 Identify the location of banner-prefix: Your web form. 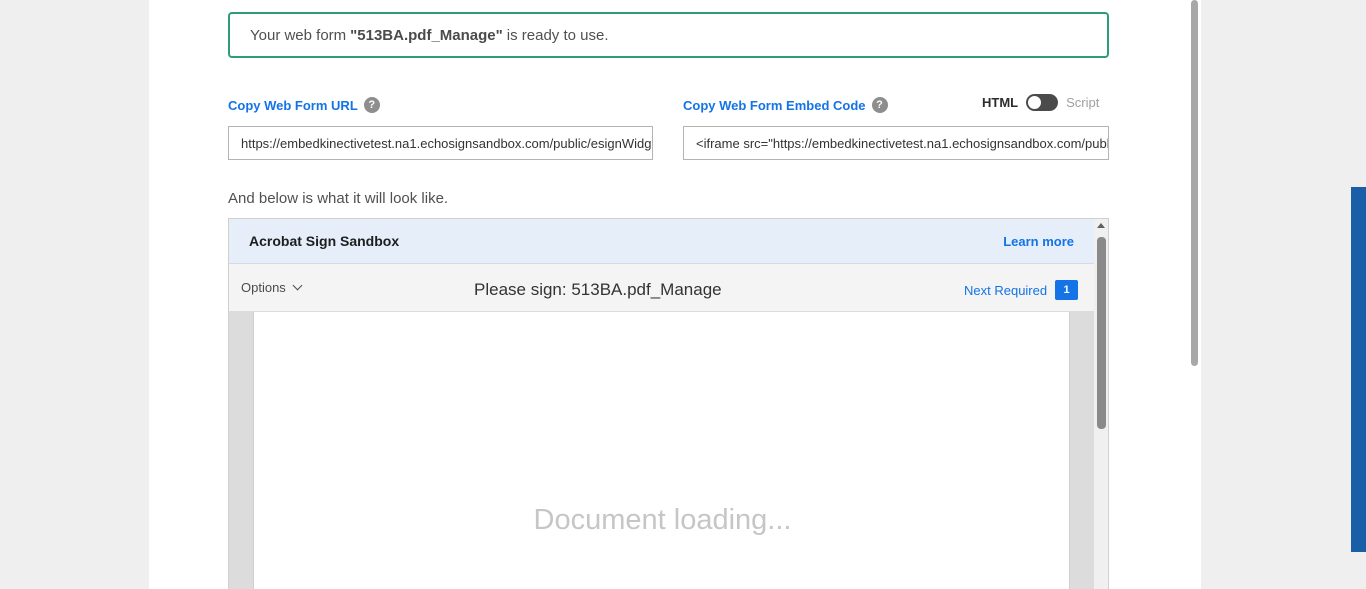
(298, 35).